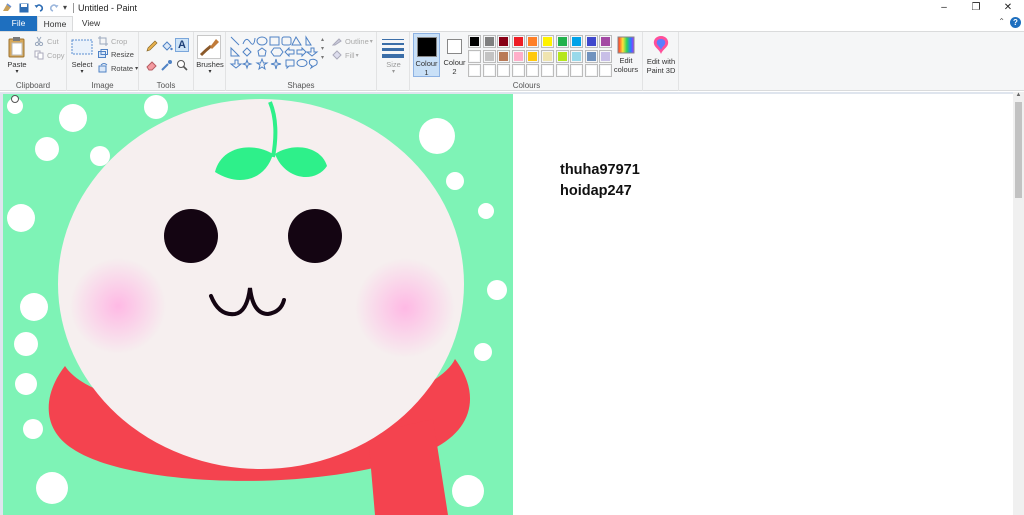  What do you see at coordinates (357, 55) in the screenshot?
I see `fill-dropdown-arrow: ▾` at bounding box center [357, 55].